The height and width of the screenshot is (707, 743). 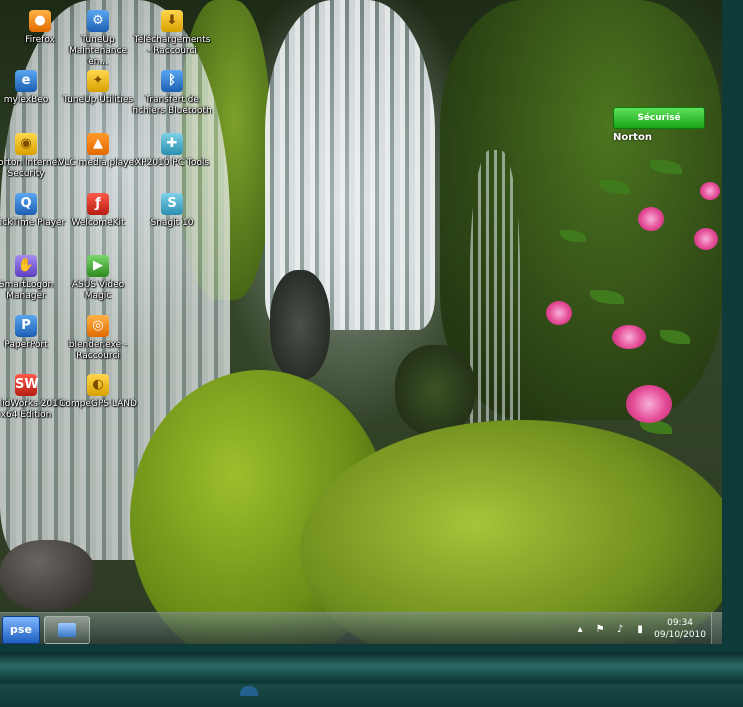 I want to click on power-icon: ▮, so click(x=640, y=629).